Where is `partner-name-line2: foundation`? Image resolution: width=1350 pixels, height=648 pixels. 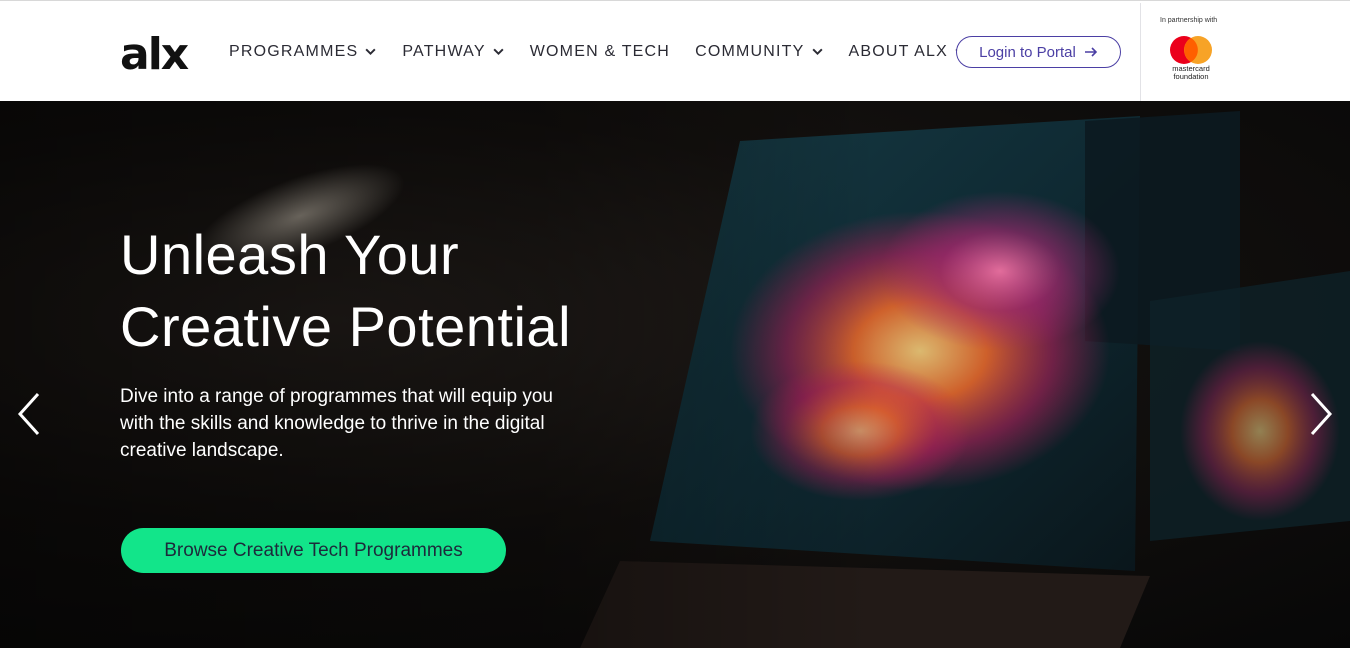 partner-name-line2: foundation is located at coordinates (1191, 76).